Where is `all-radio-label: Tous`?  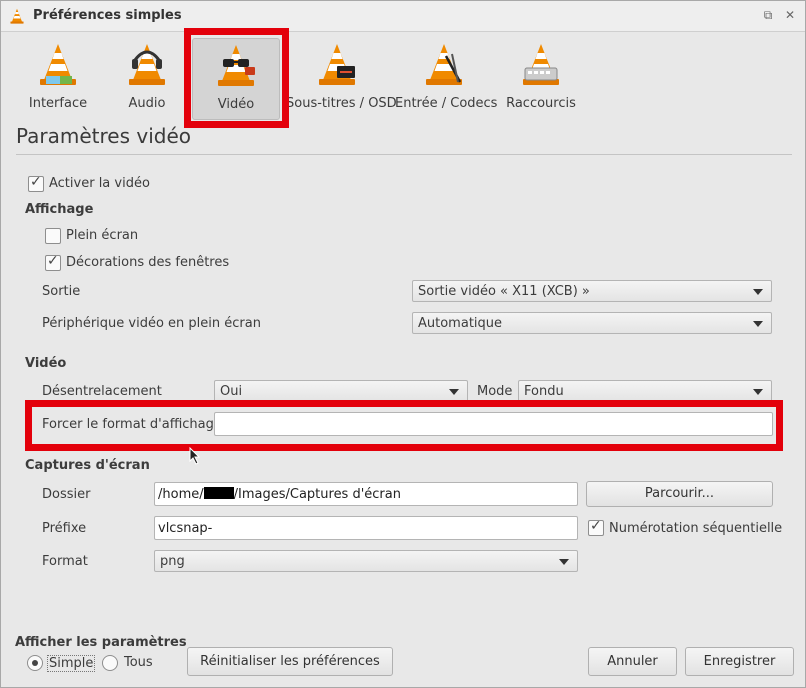
all-radio-label: Tous is located at coordinates (138, 662).